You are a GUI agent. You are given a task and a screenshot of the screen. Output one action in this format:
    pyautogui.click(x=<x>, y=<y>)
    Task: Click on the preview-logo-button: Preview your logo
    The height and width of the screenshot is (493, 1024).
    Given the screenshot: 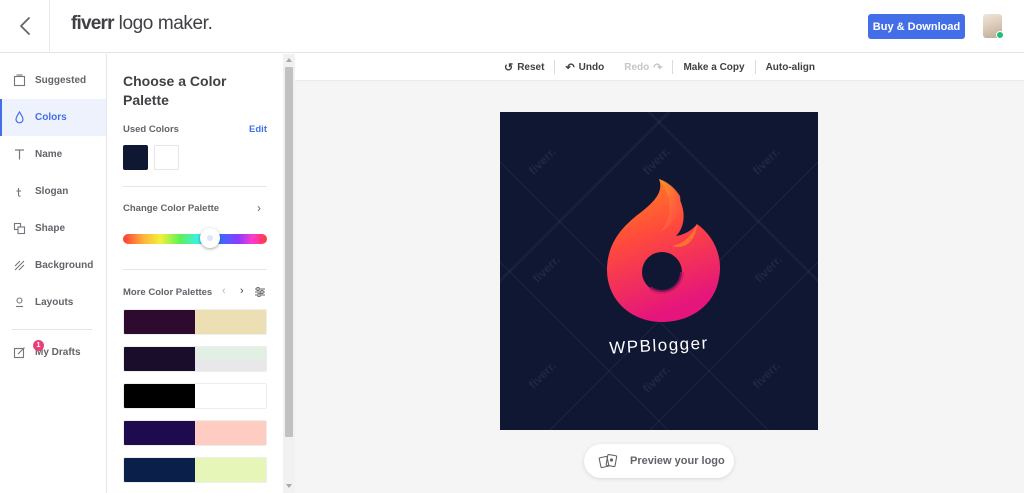 What is the action you would take?
    pyautogui.click(x=659, y=461)
    